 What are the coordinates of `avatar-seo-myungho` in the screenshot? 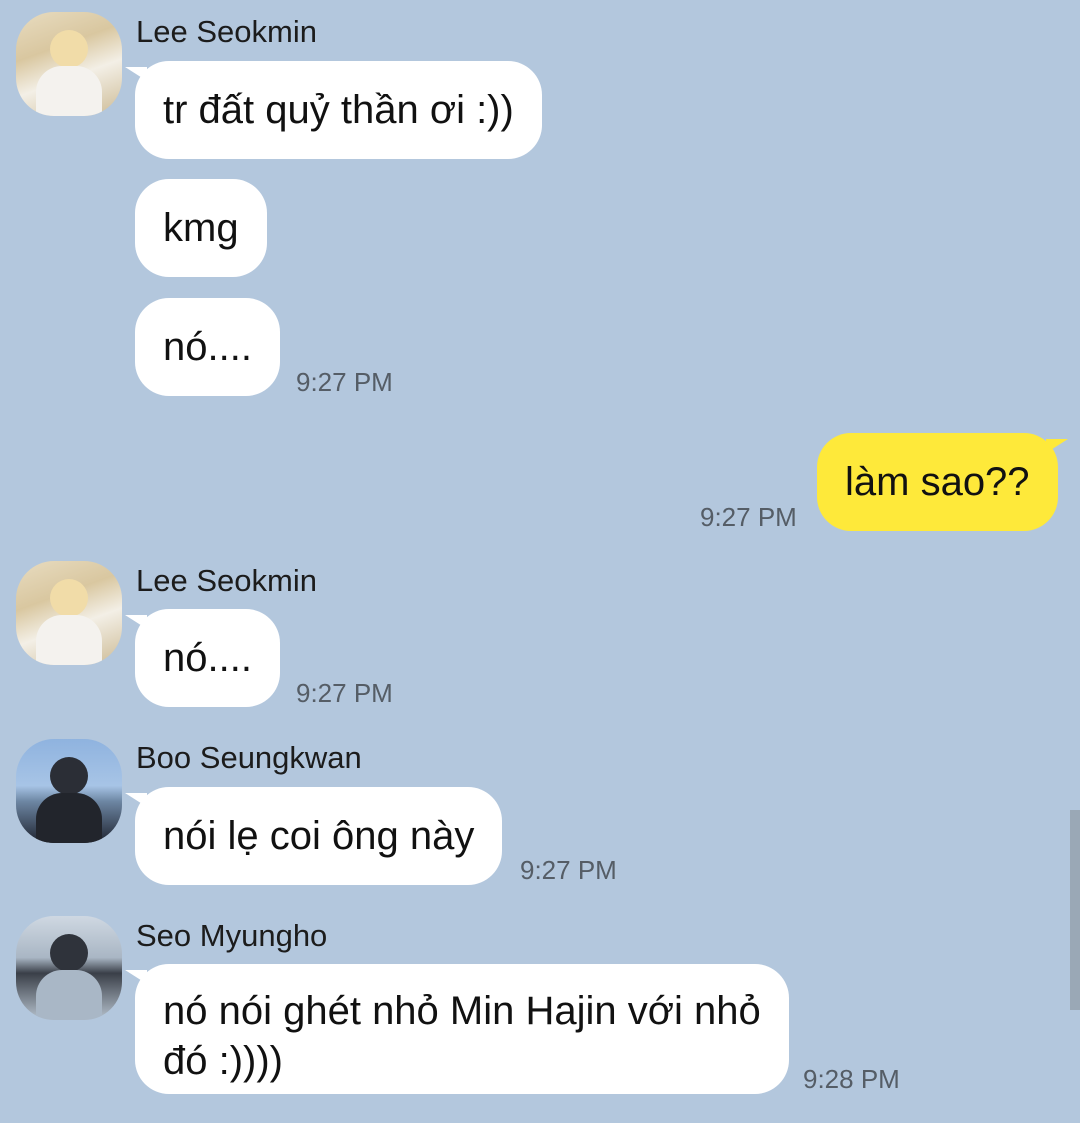 It's located at (69, 968).